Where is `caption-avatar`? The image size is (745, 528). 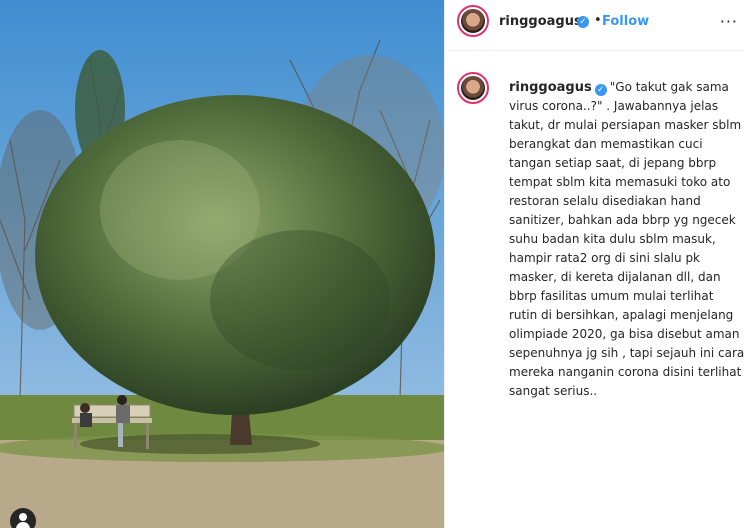 caption-avatar is located at coordinates (473, 88).